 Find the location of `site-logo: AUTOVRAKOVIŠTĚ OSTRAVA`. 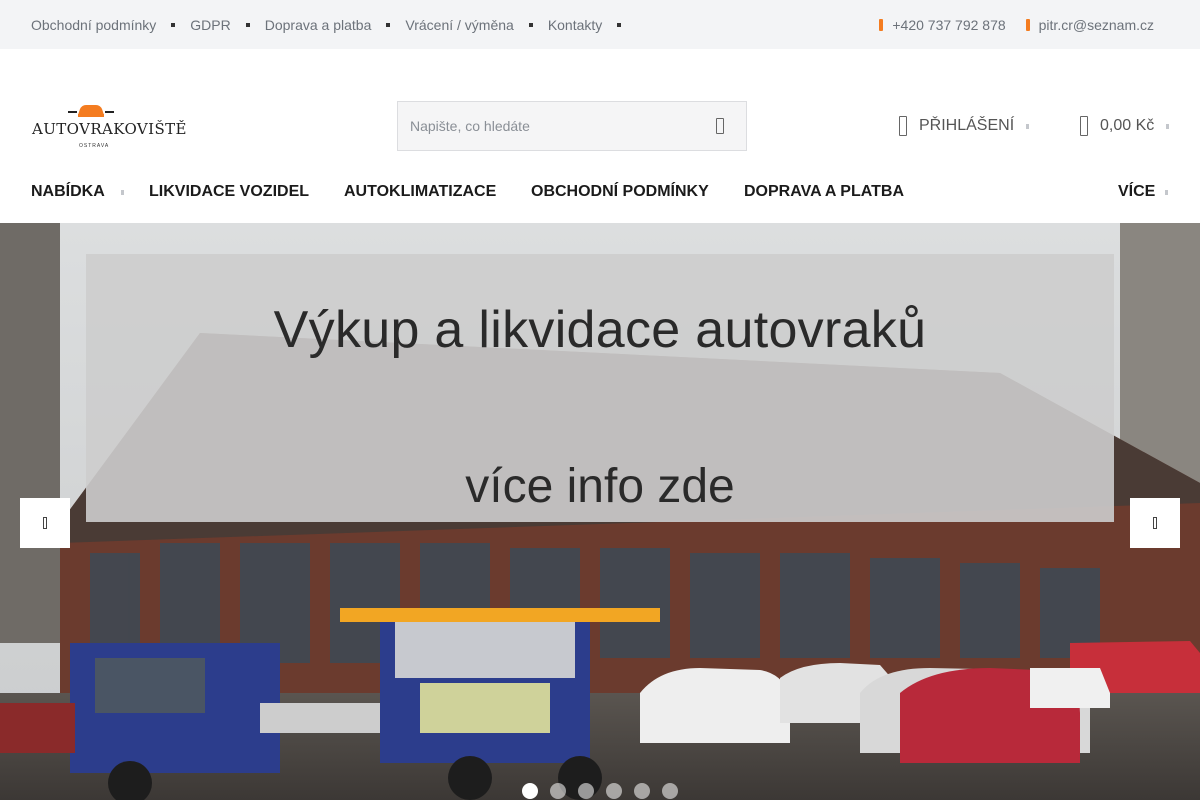

site-logo: AUTOVRAKOVIŠTĚ OSTRAVA is located at coordinates (109, 127).